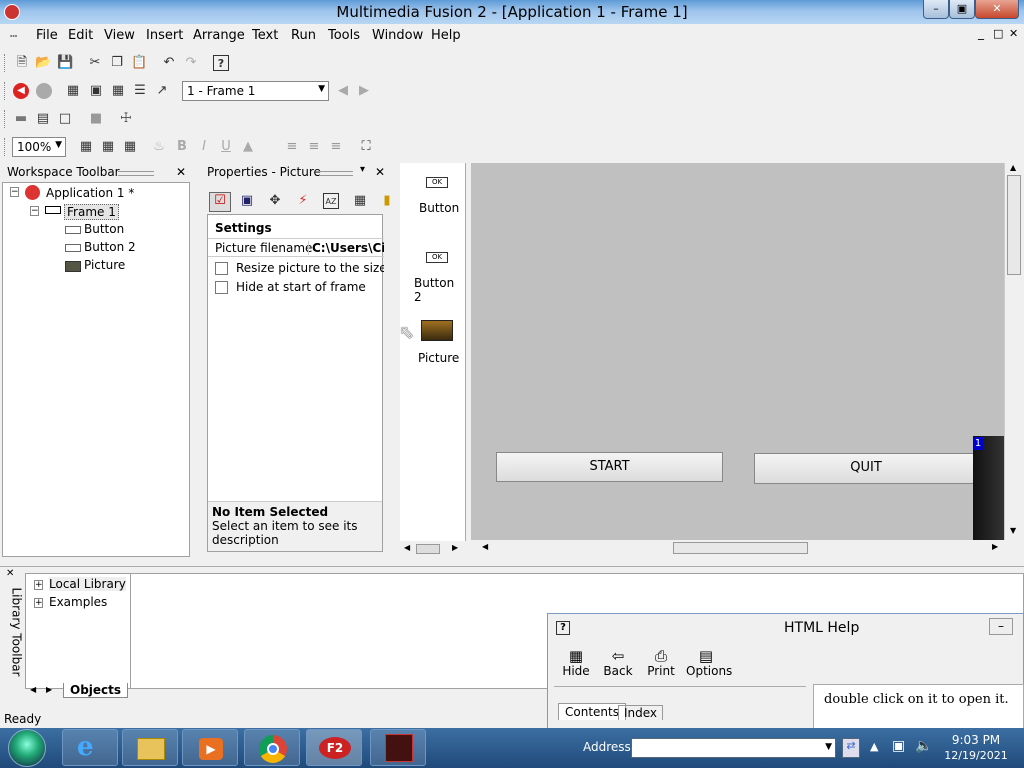 The height and width of the screenshot is (768, 1024). Describe the element at coordinates (87, 584) in the screenshot. I see `library-local: Local Library` at that location.